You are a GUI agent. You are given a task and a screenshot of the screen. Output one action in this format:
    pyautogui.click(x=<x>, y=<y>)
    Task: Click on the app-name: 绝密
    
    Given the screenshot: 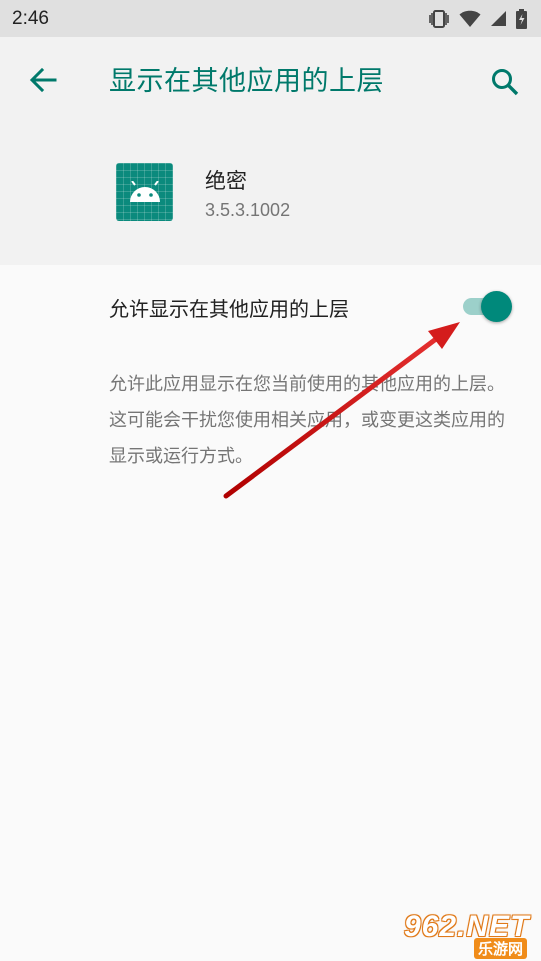 What is the action you would take?
    pyautogui.click(x=226, y=181)
    